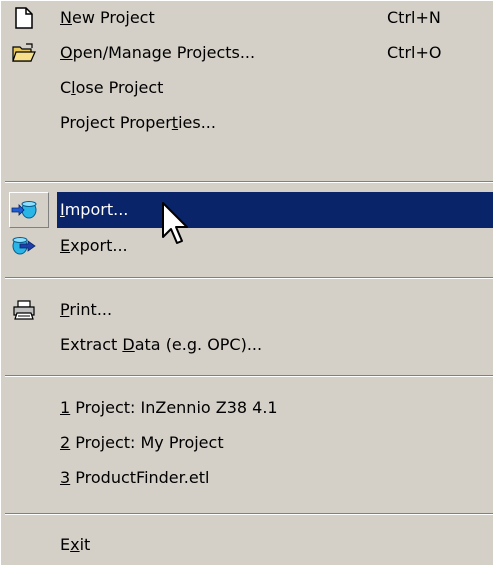 The height and width of the screenshot is (565, 493). I want to click on export-icon, so click(24, 246).